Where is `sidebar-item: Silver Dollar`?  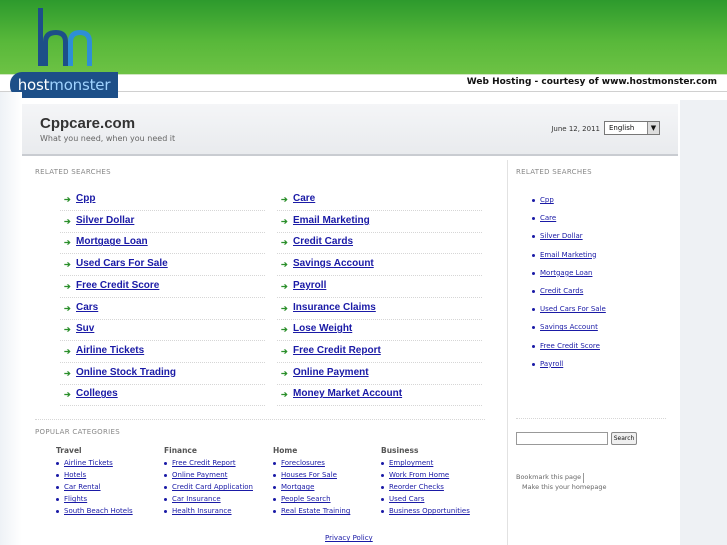 sidebar-item: Silver Dollar is located at coordinates (602, 238).